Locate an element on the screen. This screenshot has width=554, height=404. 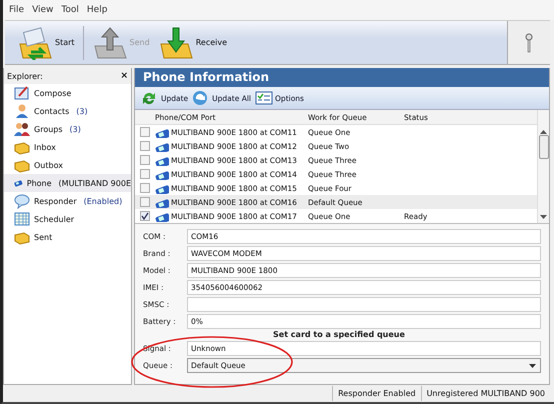
explorer-item: Sent is located at coordinates (67, 237).